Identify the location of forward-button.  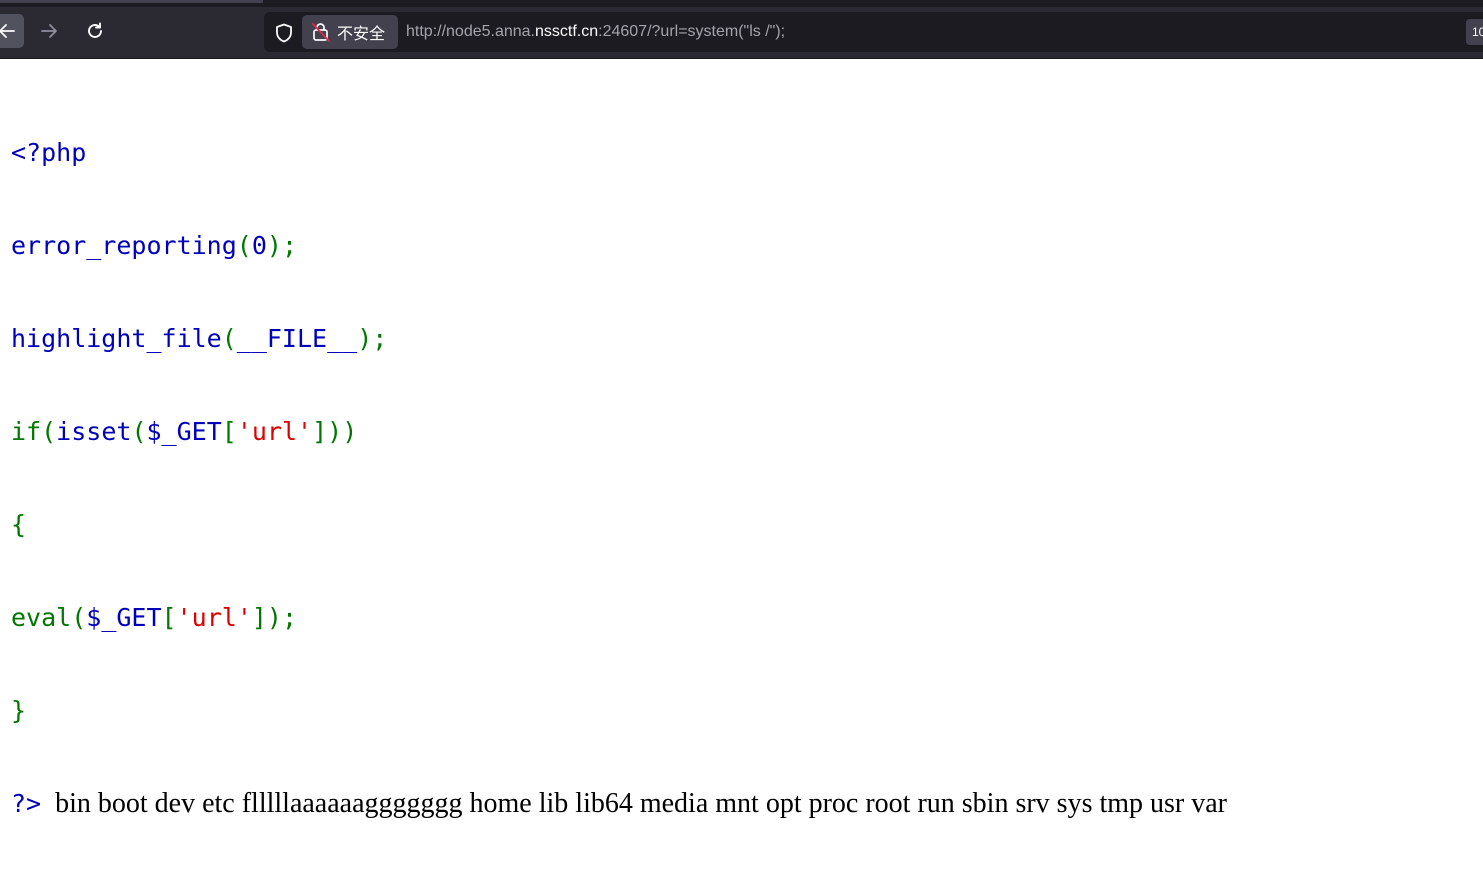
(49, 31).